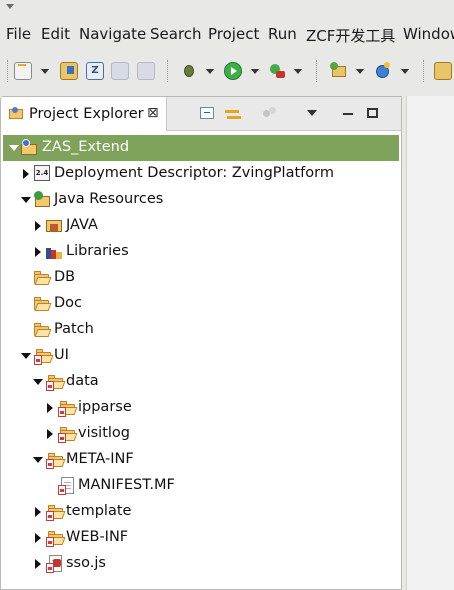 Image resolution: width=454 pixels, height=590 pixels. I want to click on focus-icon, so click(270, 113).